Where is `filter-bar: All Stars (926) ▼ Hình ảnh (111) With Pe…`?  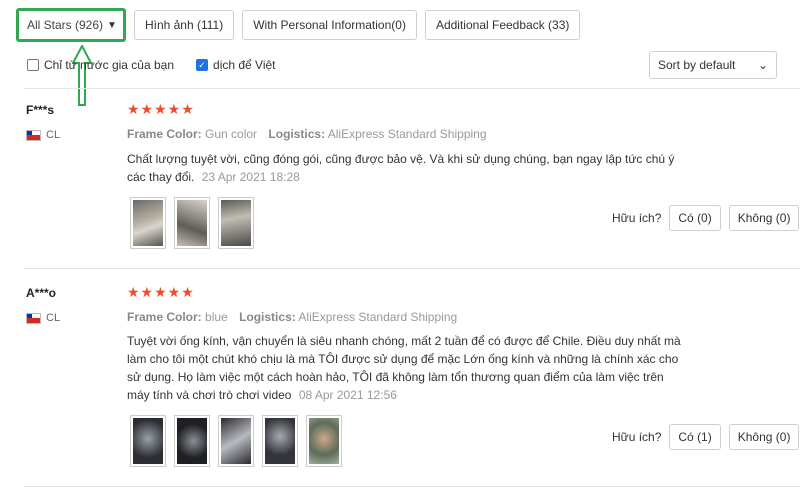
filter-bar: All Stars (926) ▼ Hình ảnh (111) With Pe… is located at coordinates (298, 25).